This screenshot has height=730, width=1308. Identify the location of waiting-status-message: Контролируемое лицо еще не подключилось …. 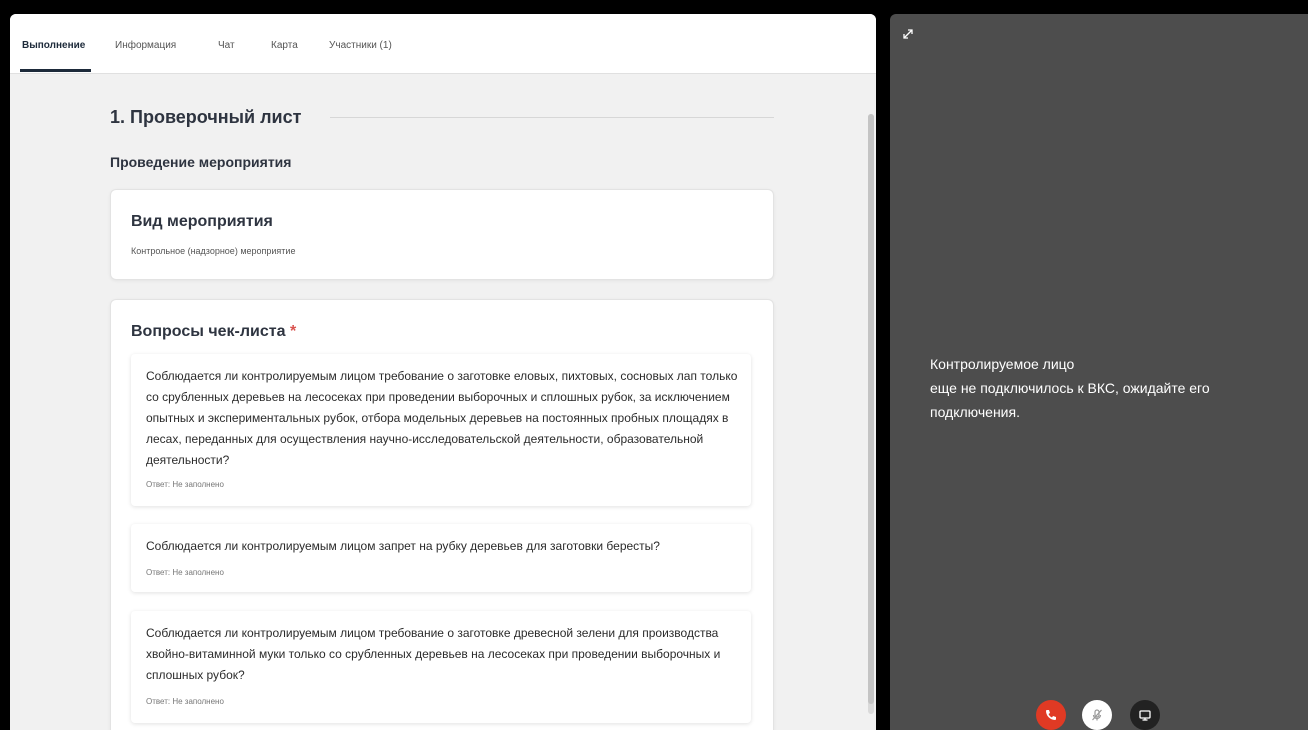
(1110, 388).